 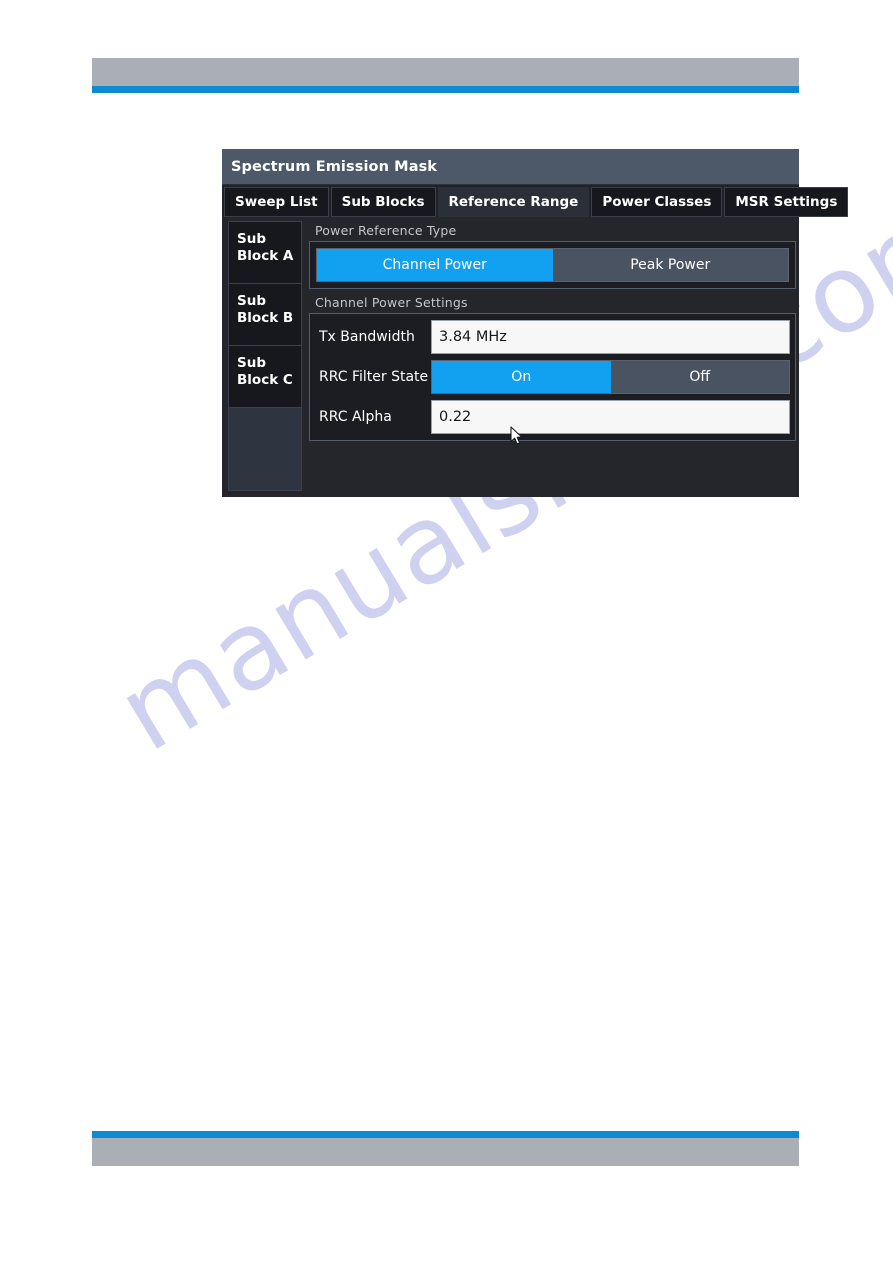 I want to click on channel-power-settings-label: Channel Power Settings, so click(x=391, y=302).